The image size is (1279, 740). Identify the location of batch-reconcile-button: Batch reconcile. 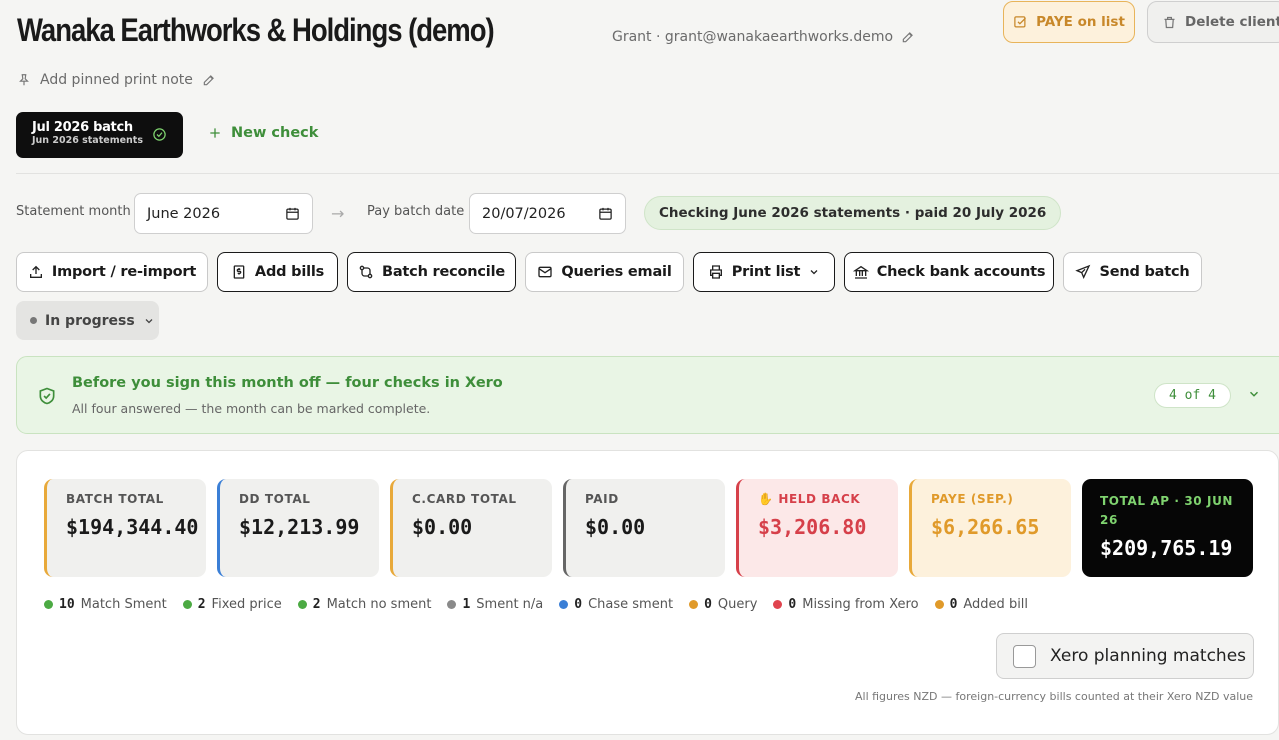
(431, 272).